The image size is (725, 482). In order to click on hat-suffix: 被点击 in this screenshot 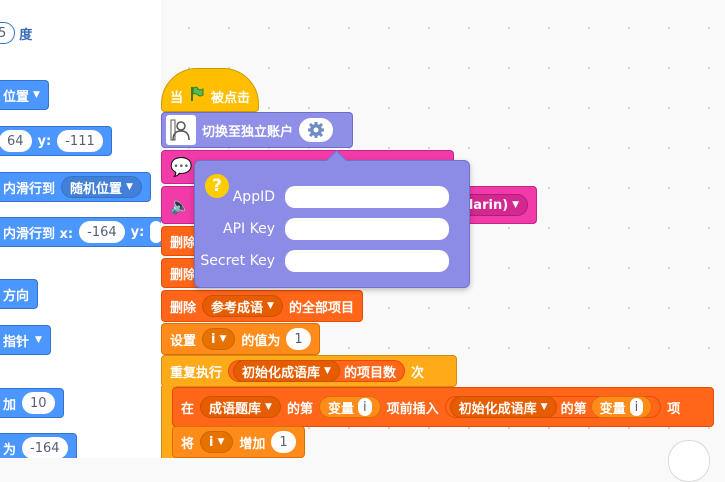, I will do `click(231, 98)`.